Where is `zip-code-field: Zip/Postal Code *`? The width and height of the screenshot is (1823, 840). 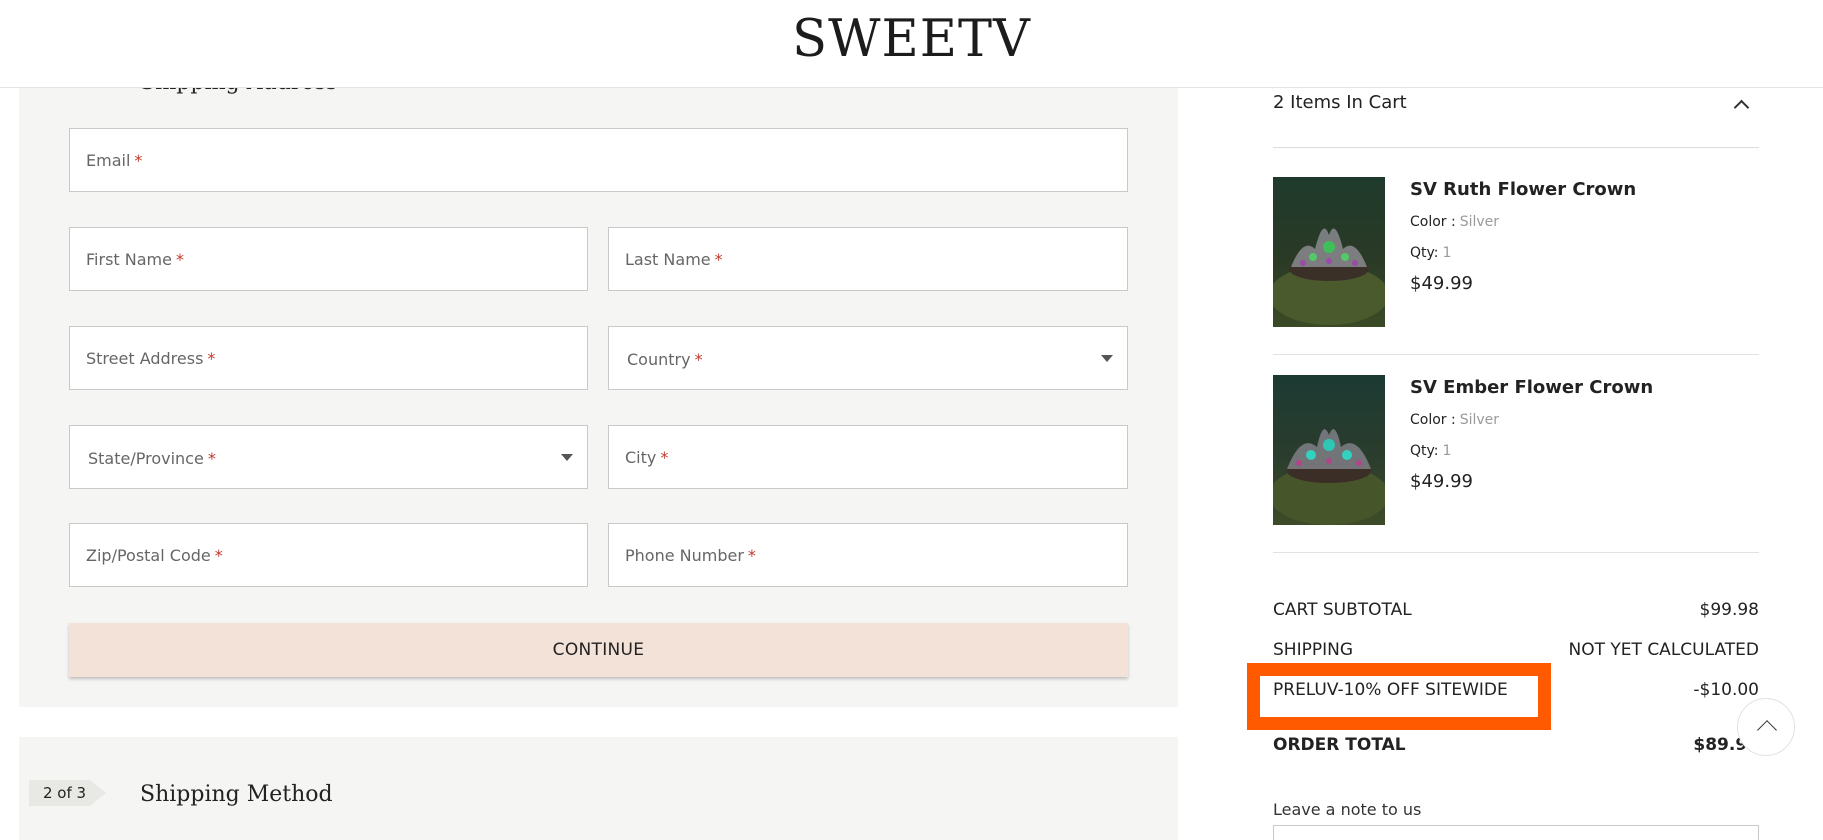
zip-code-field: Zip/Postal Code * is located at coordinates (328, 555).